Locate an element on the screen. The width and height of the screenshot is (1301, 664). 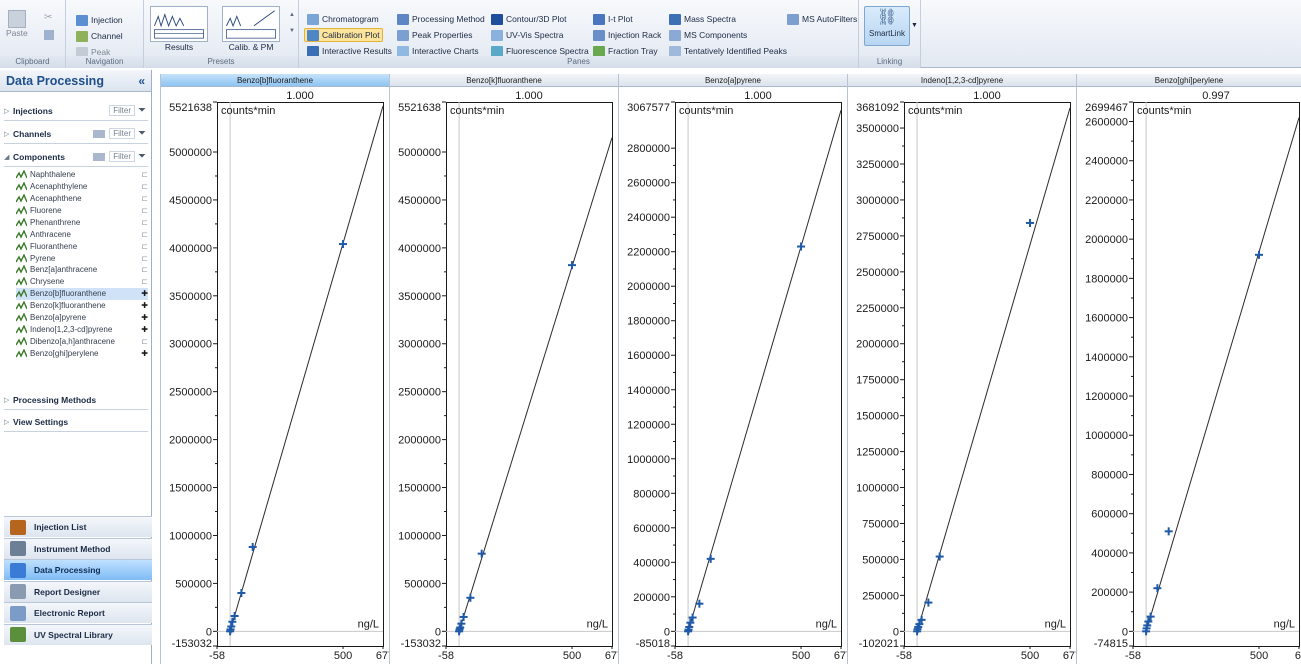
component-name: Benzo[k]fluoranthene is located at coordinates (68, 306).